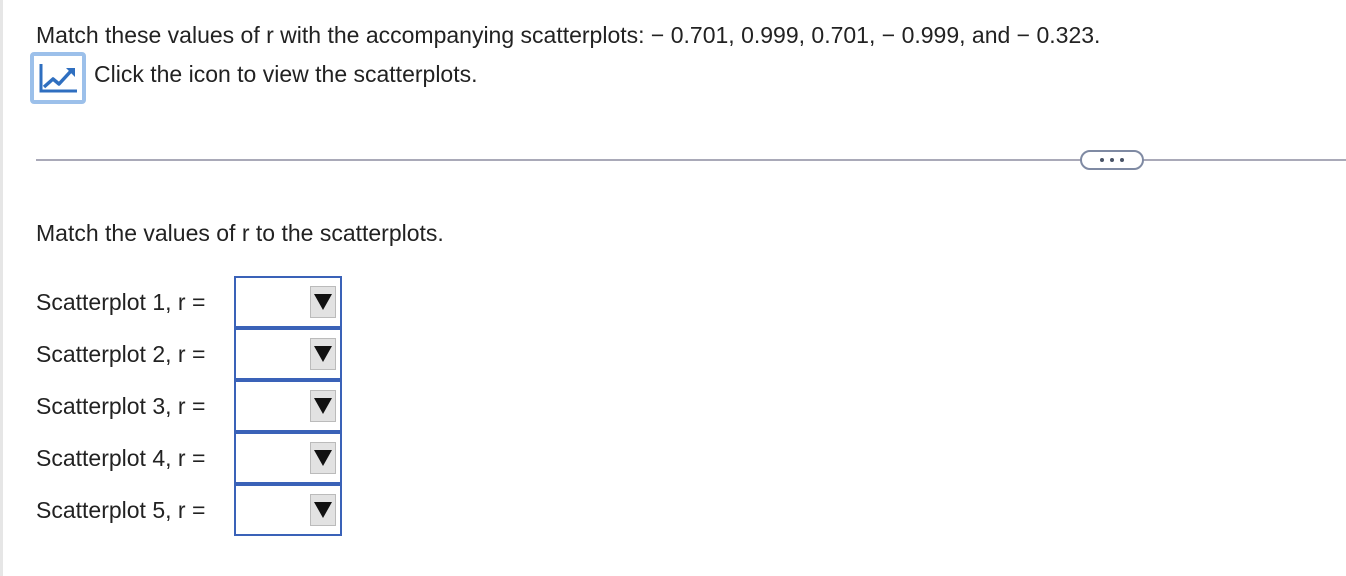 This screenshot has height=576, width=1346. I want to click on match-row: Scatterplot 2, r =, so click(189, 354).